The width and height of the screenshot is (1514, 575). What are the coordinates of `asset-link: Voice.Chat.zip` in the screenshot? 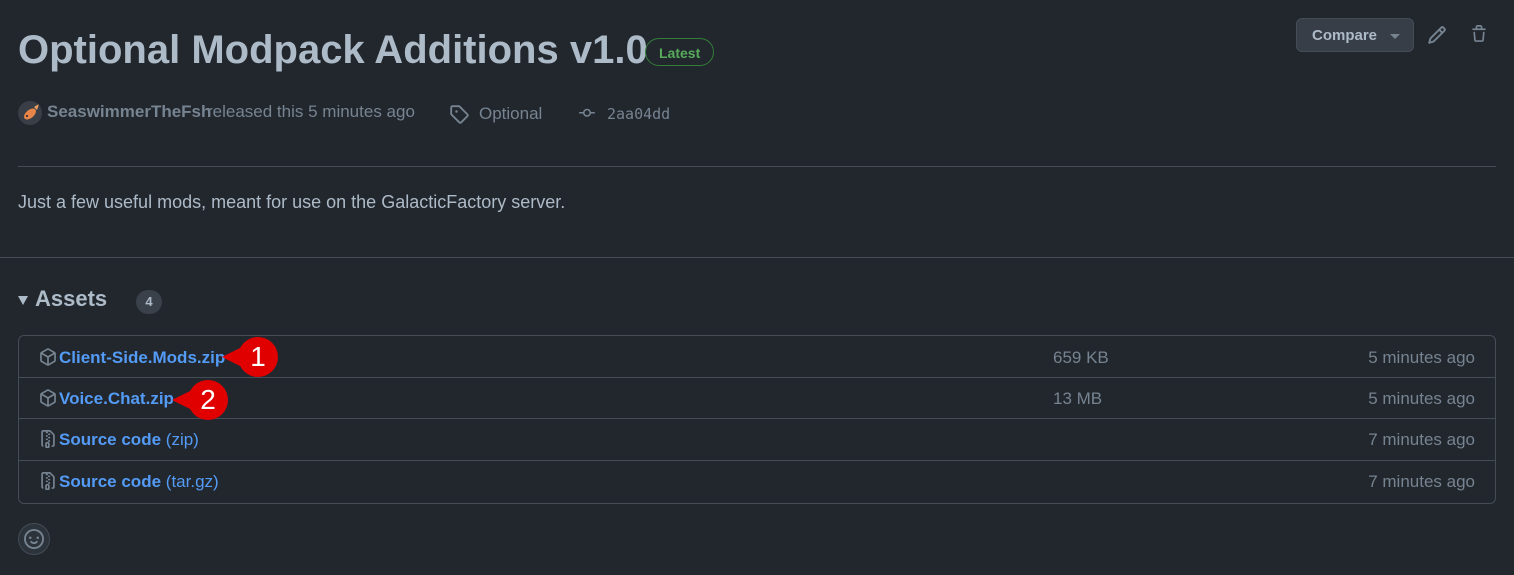 It's located at (116, 399).